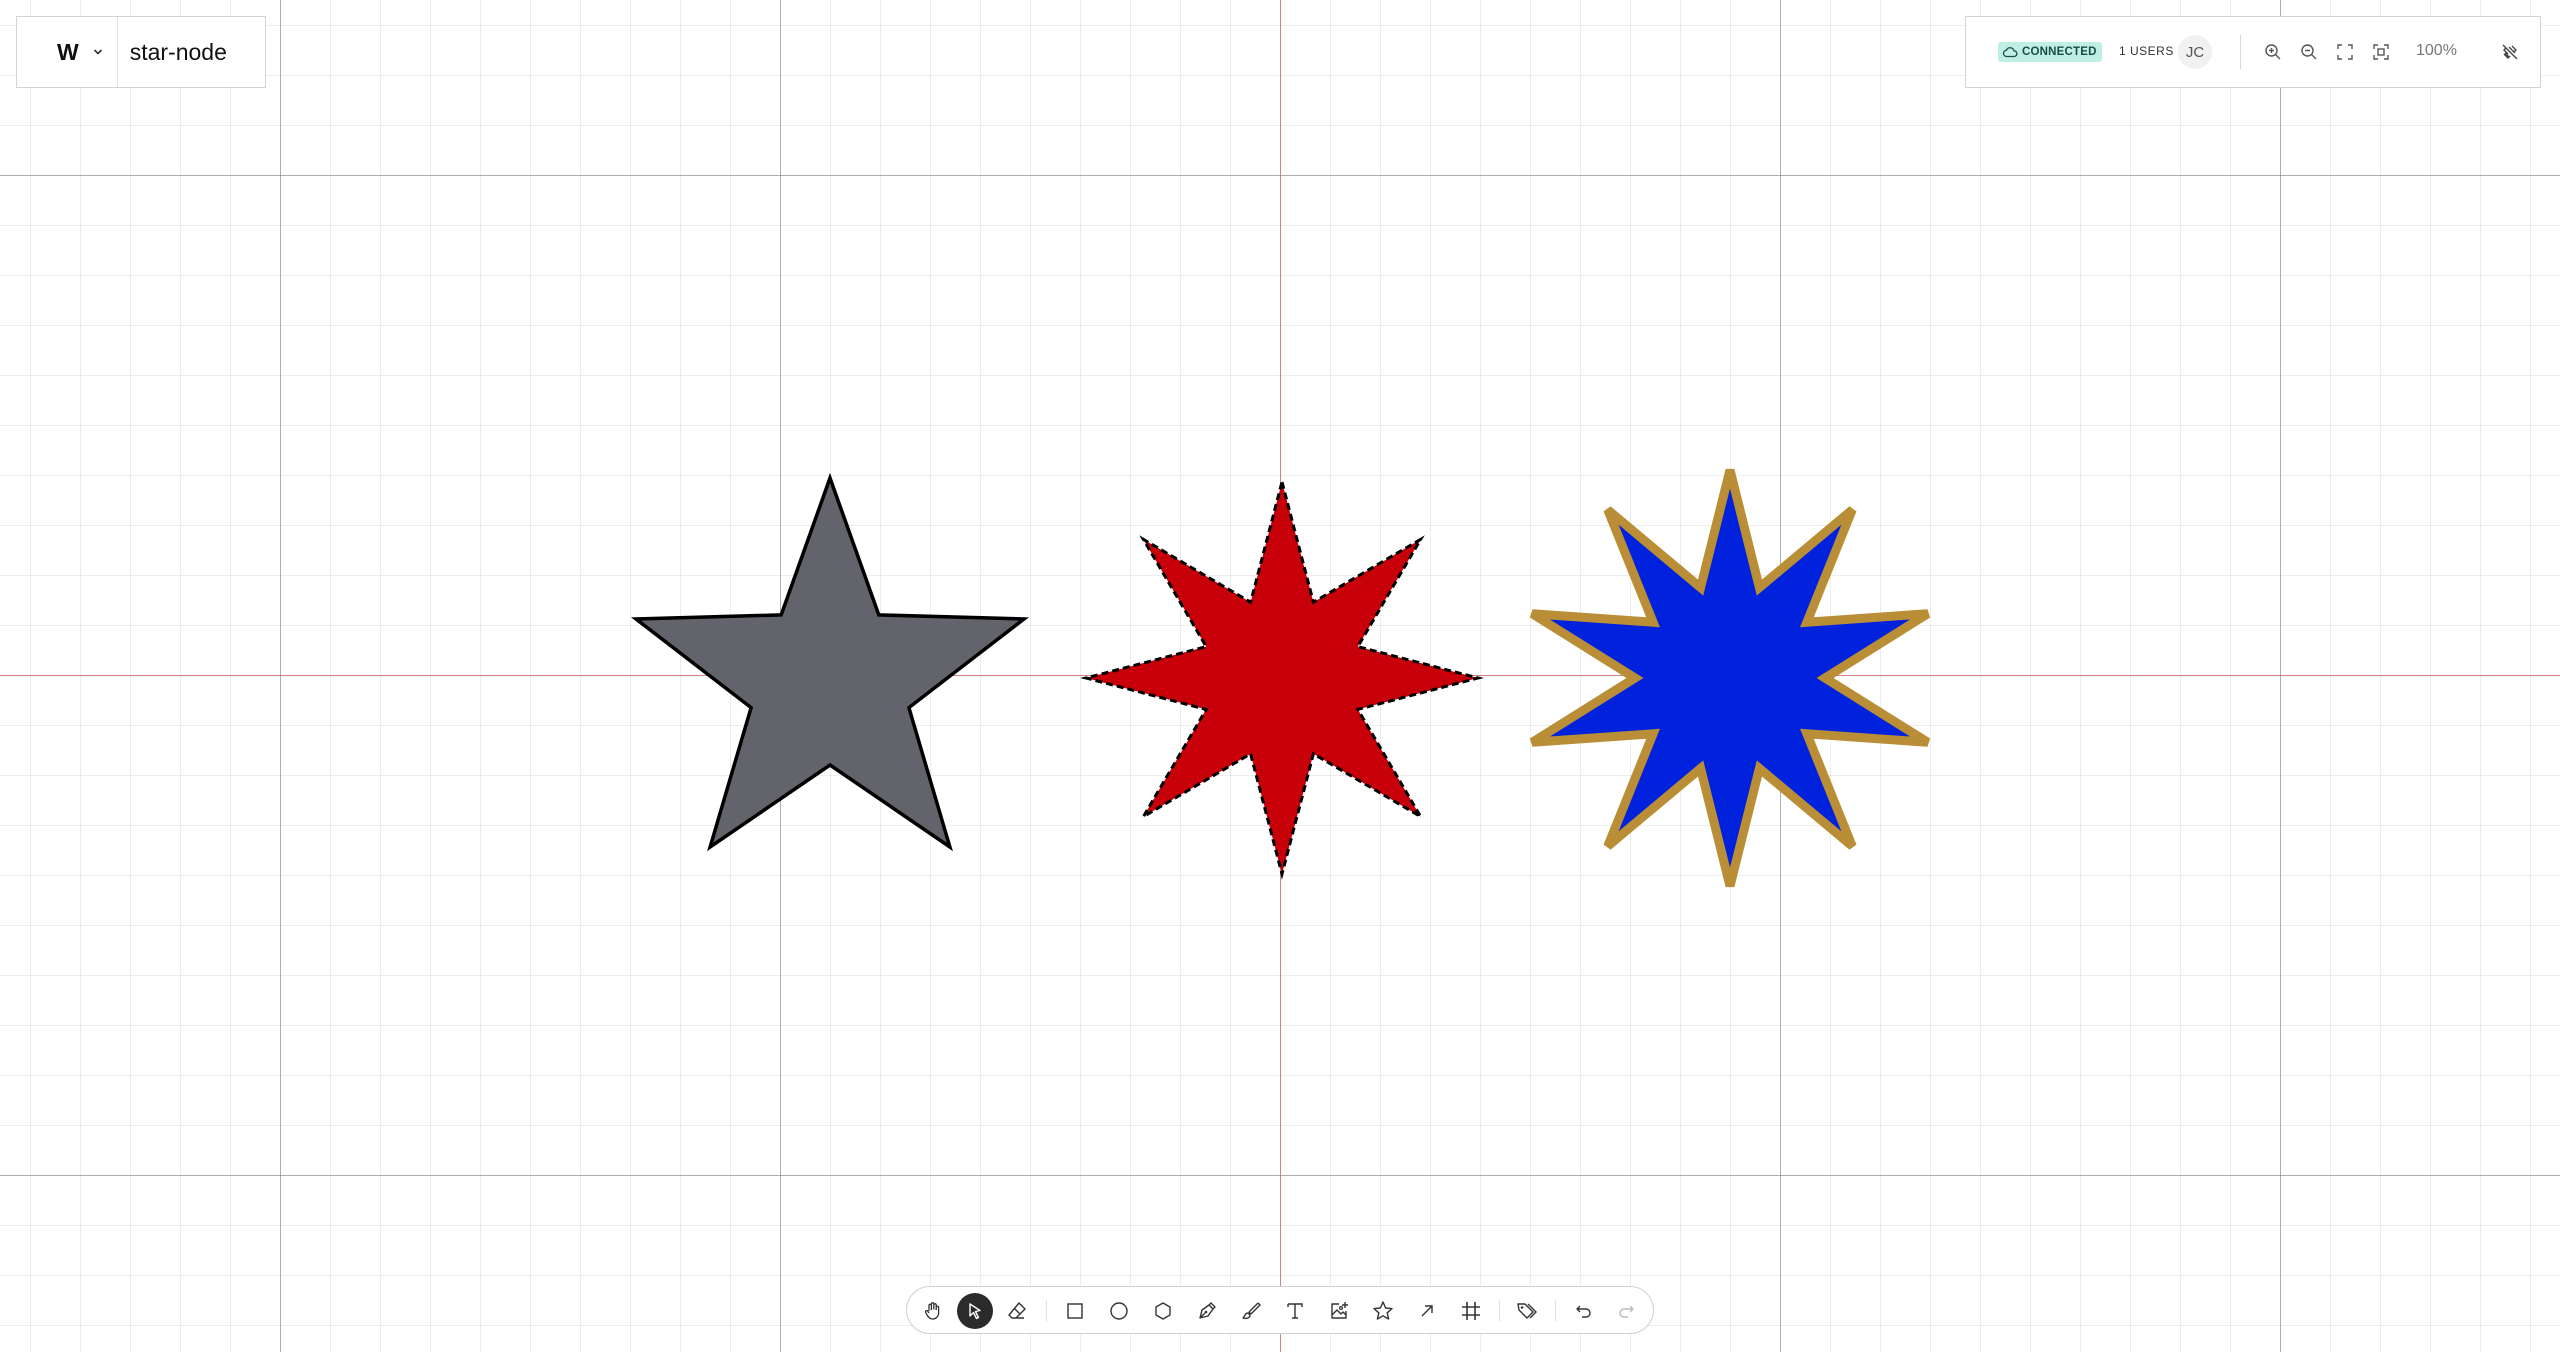  I want to click on cloud-icon, so click(2010, 52).